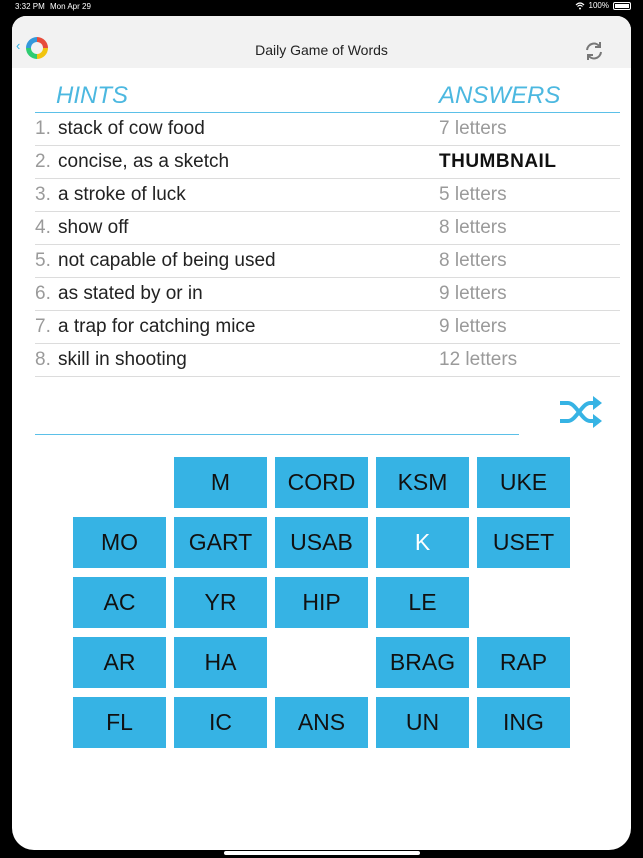 This screenshot has width=643, height=858. What do you see at coordinates (321, 602) in the screenshot?
I see `letter-tile: HIP` at bounding box center [321, 602].